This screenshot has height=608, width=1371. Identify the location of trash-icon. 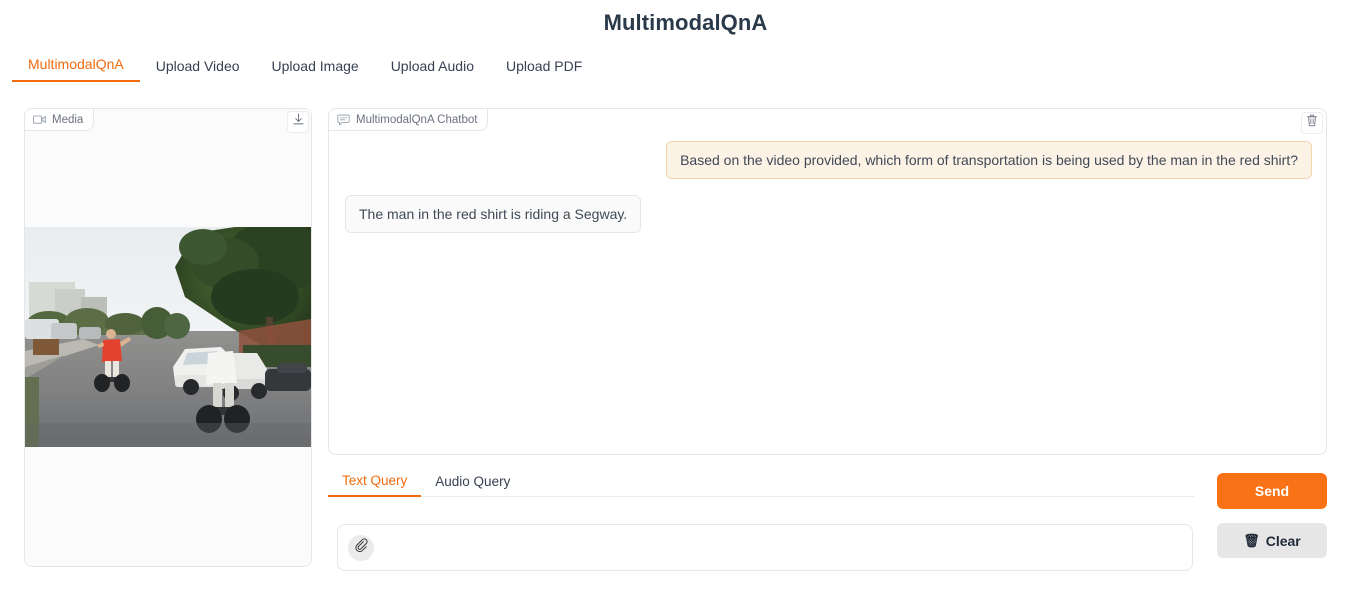
(1312, 123).